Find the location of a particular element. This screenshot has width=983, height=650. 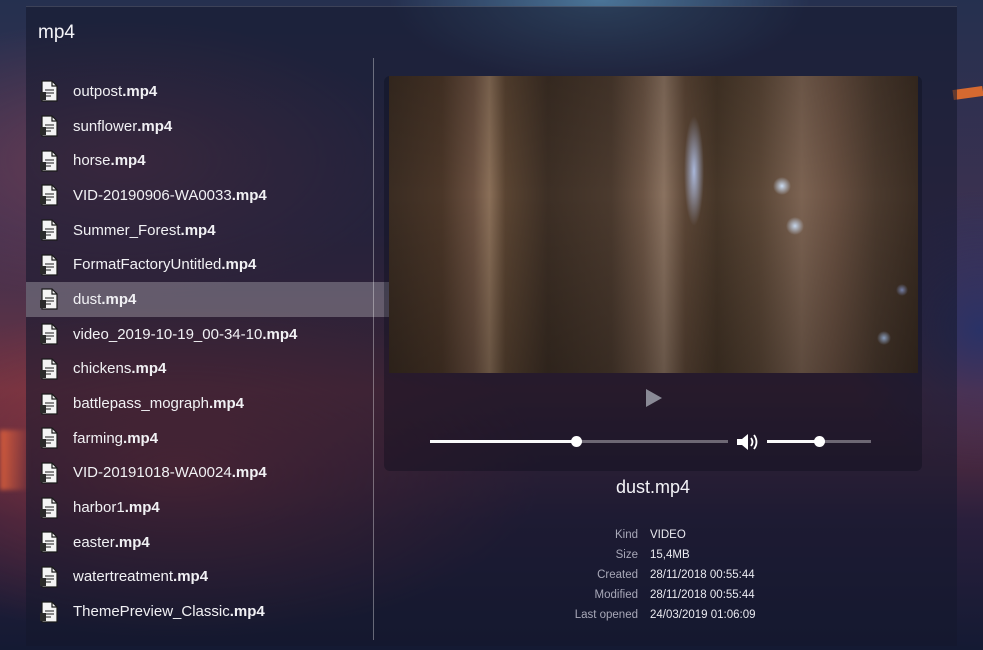

meta-row: Modified 28/11/2018 00:55:44 is located at coordinates (653, 595).